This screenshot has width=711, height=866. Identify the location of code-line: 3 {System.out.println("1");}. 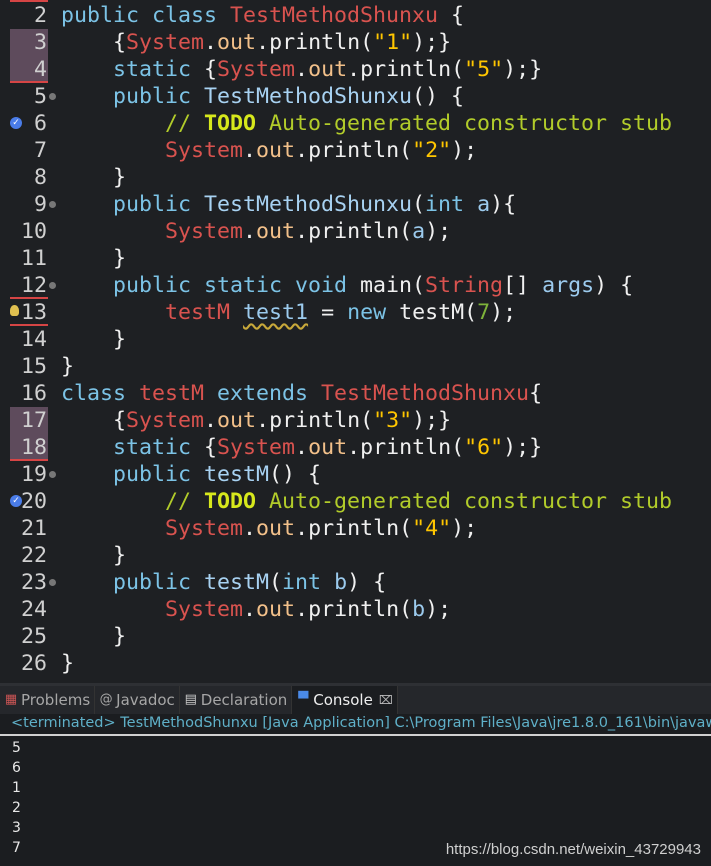
(355, 42).